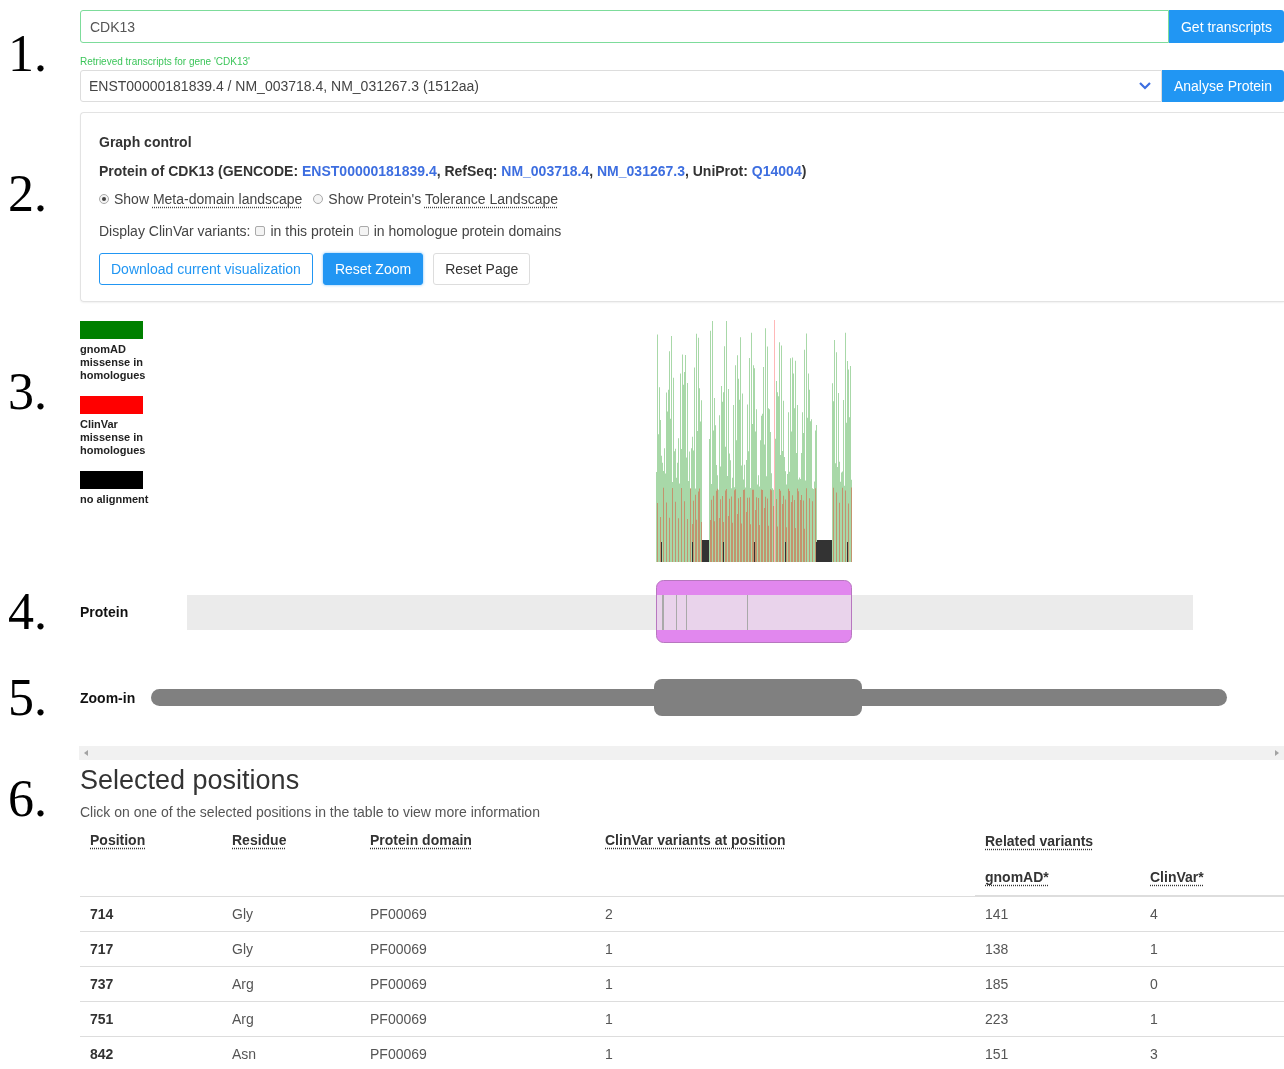  I want to click on analyse-protein-button: Analyse Protein, so click(1222, 86).